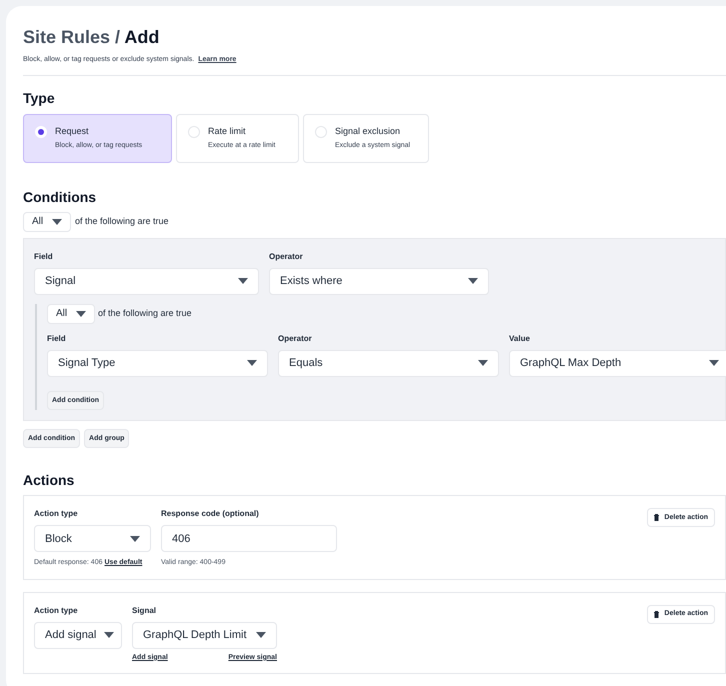 The image size is (726, 686). I want to click on section-heading: Conditions, so click(60, 197).